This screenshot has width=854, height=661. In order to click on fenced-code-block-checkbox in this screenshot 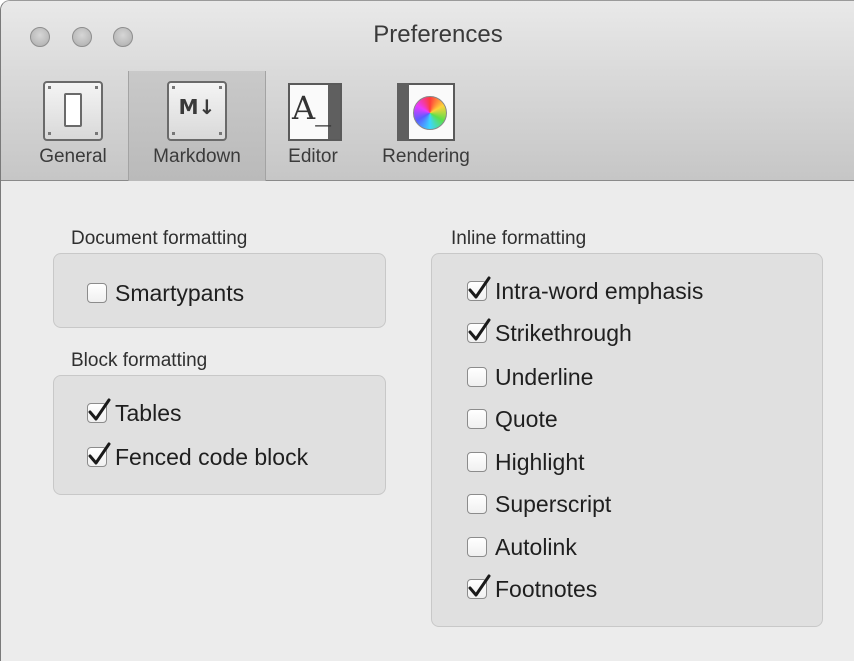, I will do `click(99, 454)`.